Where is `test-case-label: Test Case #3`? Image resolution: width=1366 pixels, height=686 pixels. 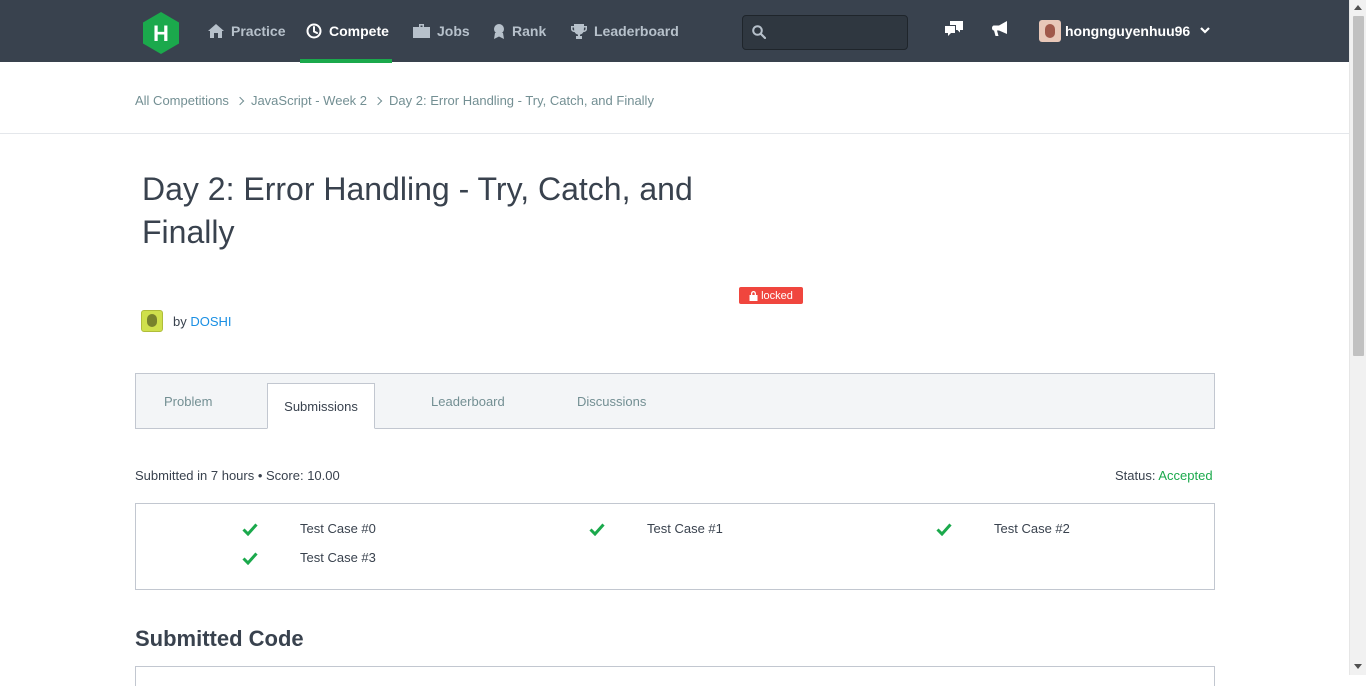 test-case-label: Test Case #3 is located at coordinates (338, 557).